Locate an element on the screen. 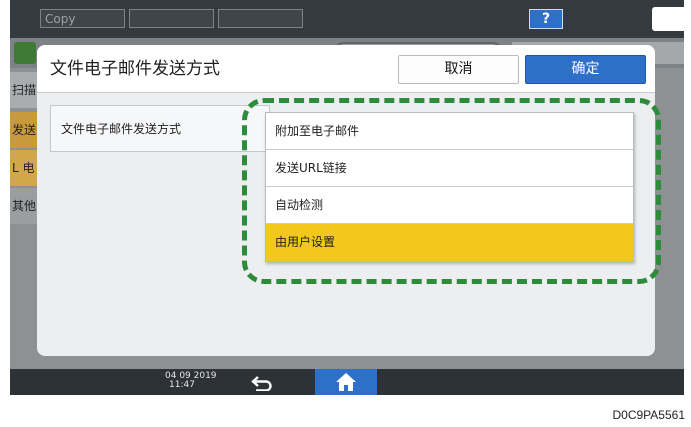 Image resolution: width=691 pixels, height=427 pixels. help-button: ? is located at coordinates (546, 19).